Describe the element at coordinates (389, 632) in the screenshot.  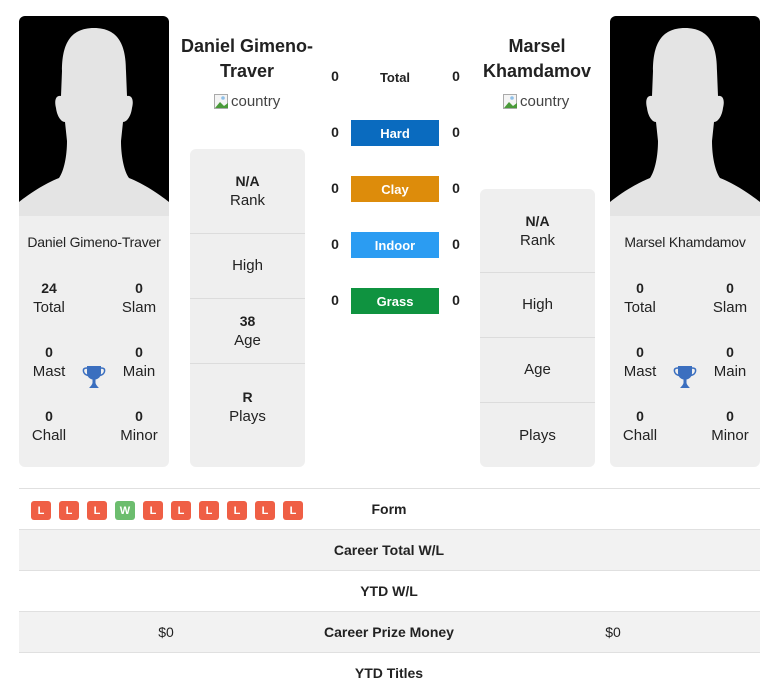
I see `prize-money-row: $0 Career Prize Money $0` at that location.